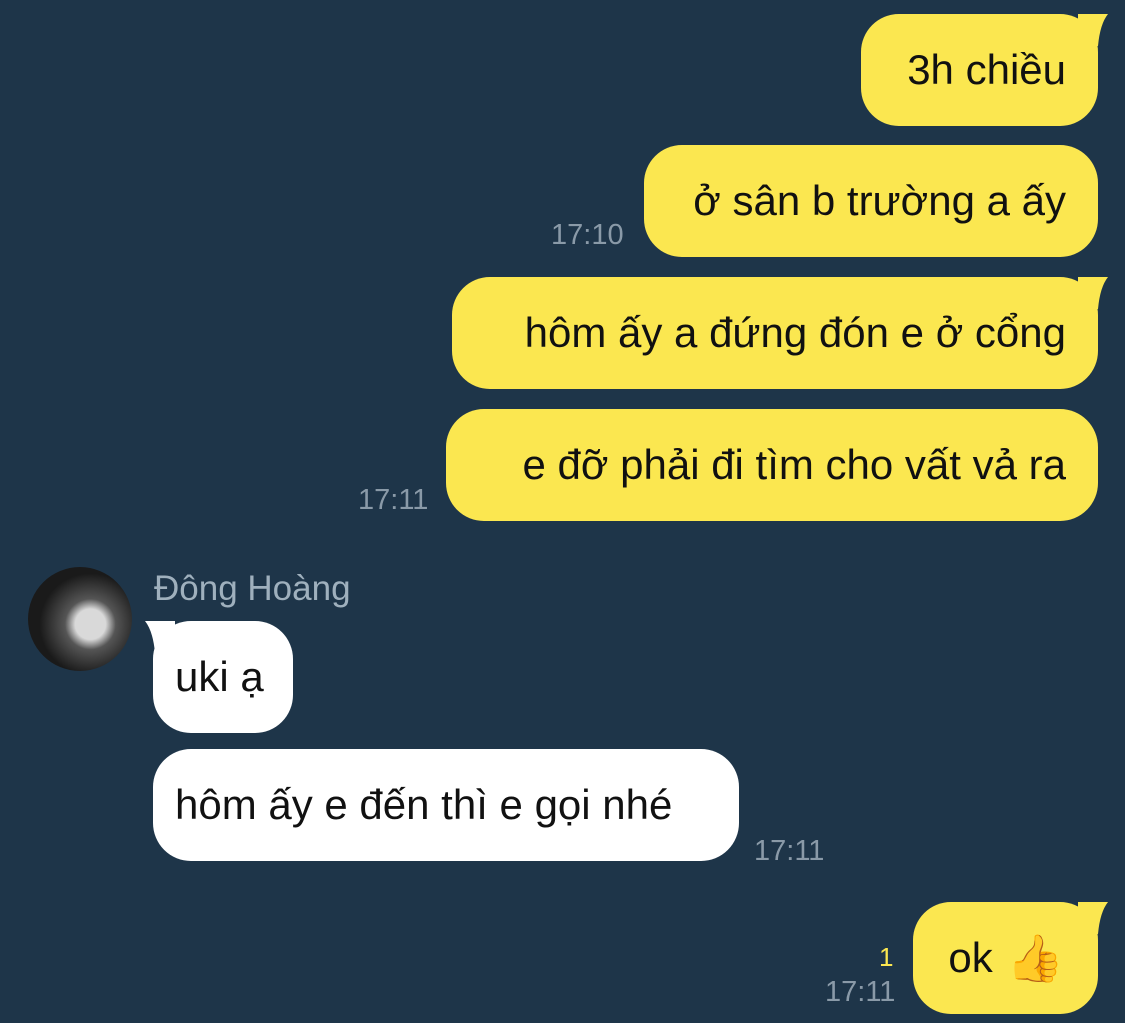 Image resolution: width=1125 pixels, height=1023 pixels. I want to click on message-text: 3h chiều, so click(986, 69).